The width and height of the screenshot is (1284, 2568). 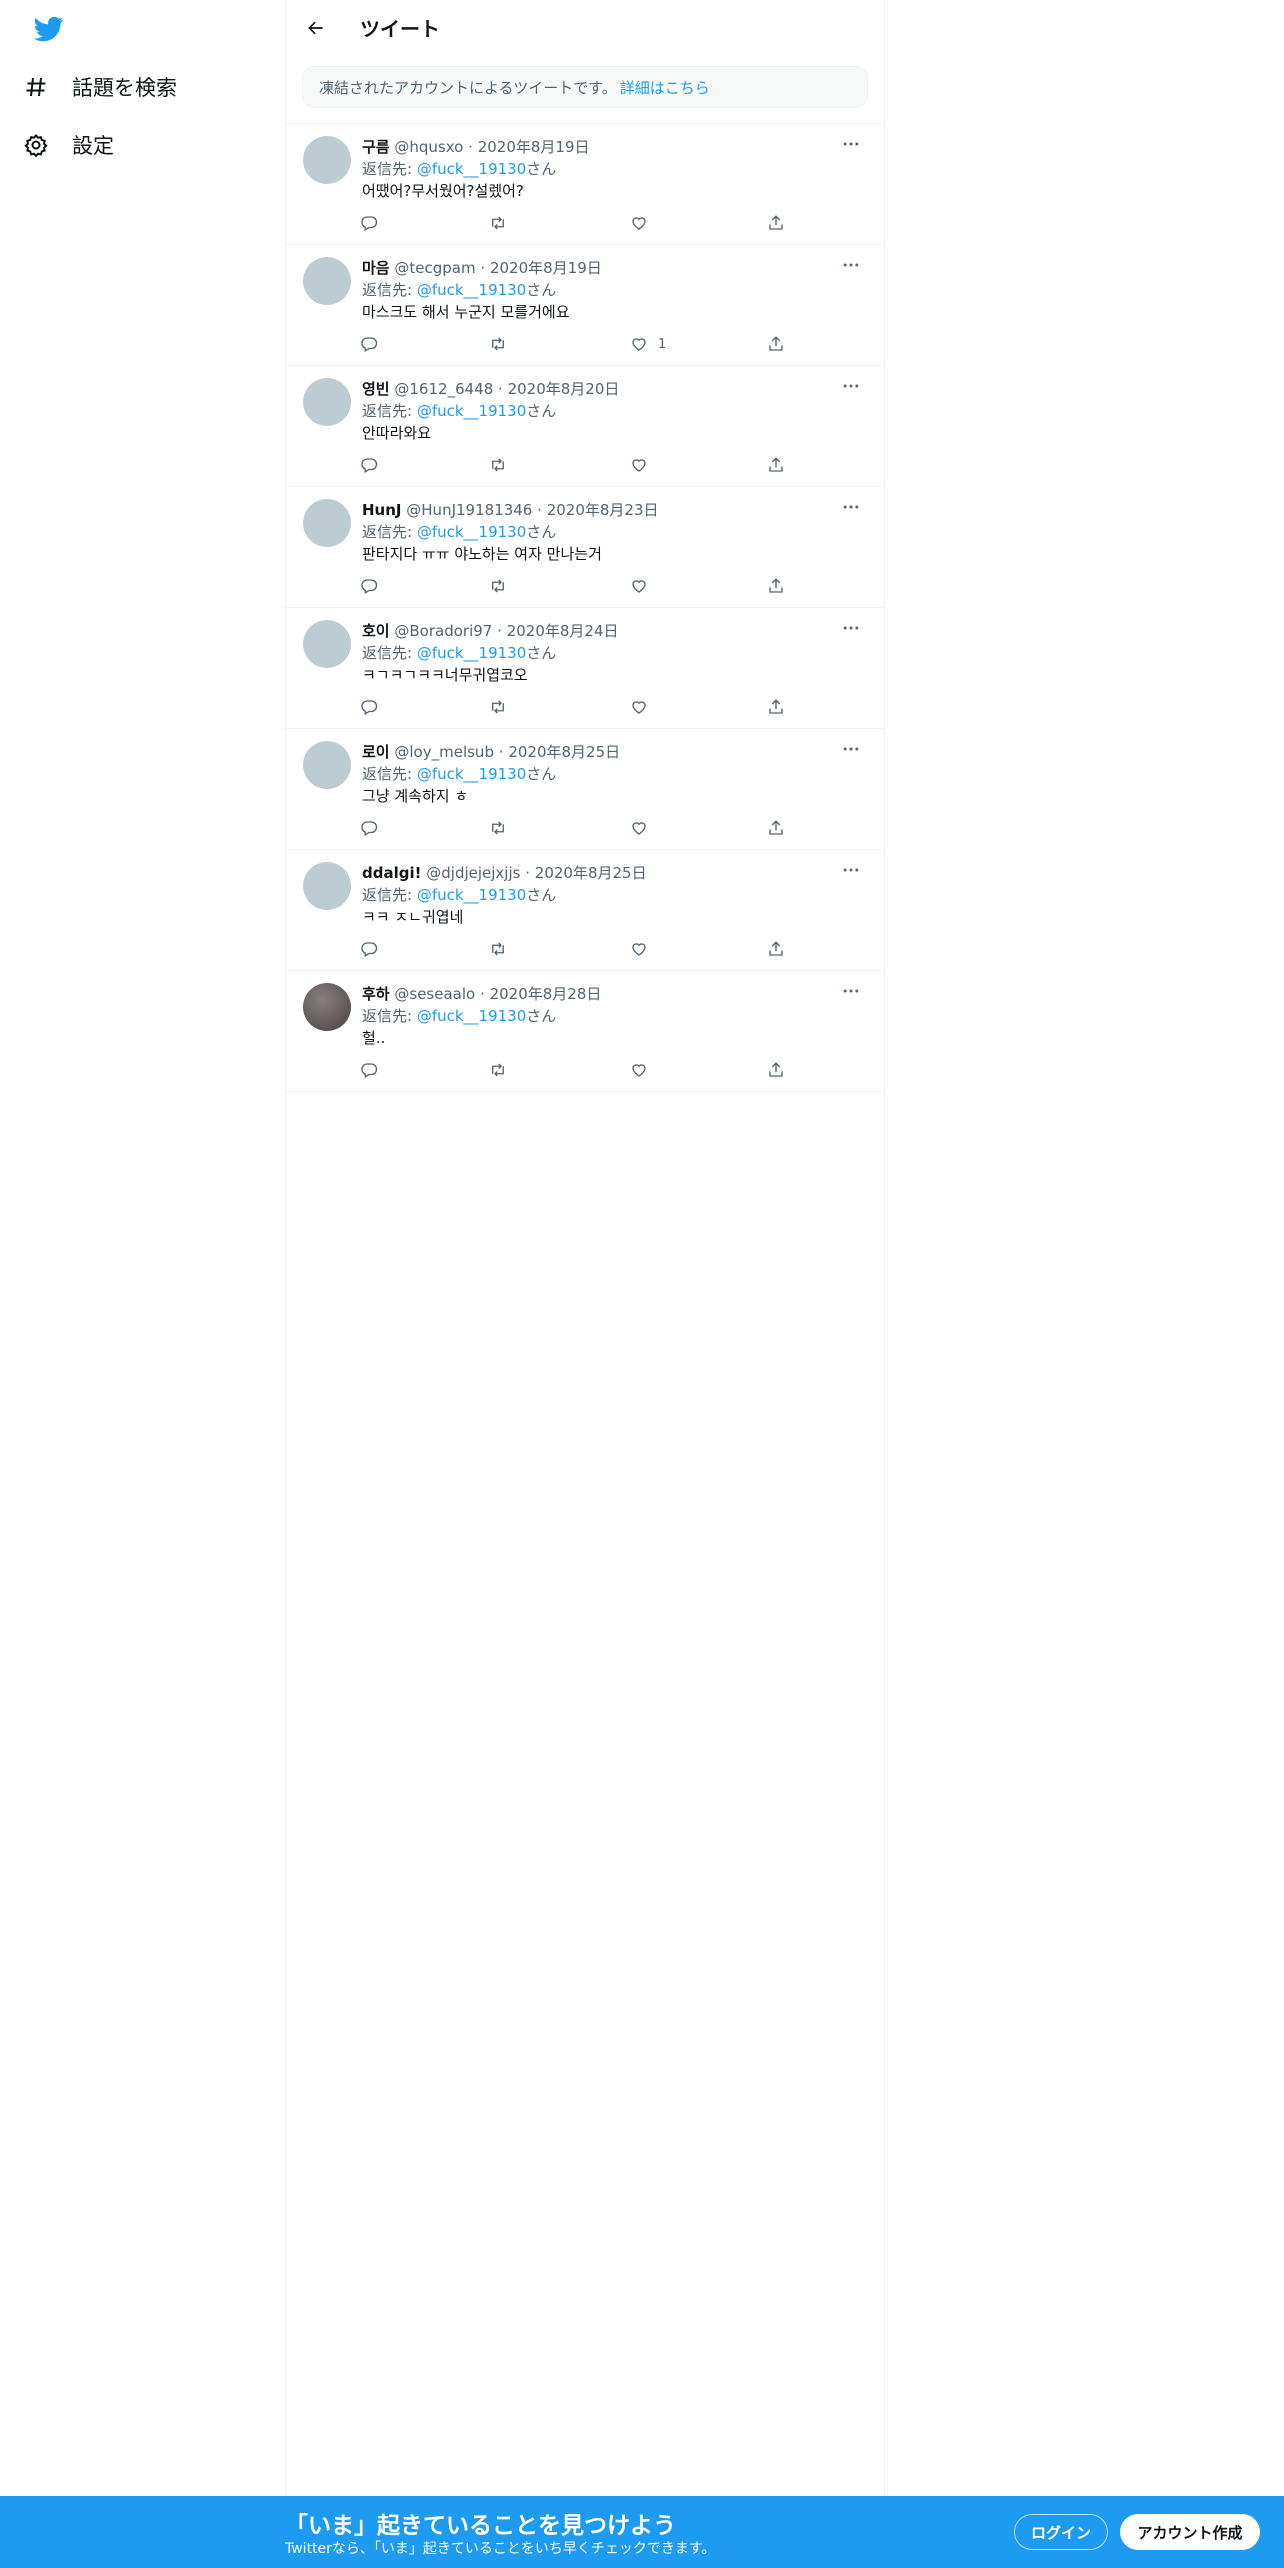 What do you see at coordinates (500, 2549) in the screenshot?
I see `banner-subtitle: Twitterなら、「いま」起きていることをいち早くチェックできます。` at bounding box center [500, 2549].